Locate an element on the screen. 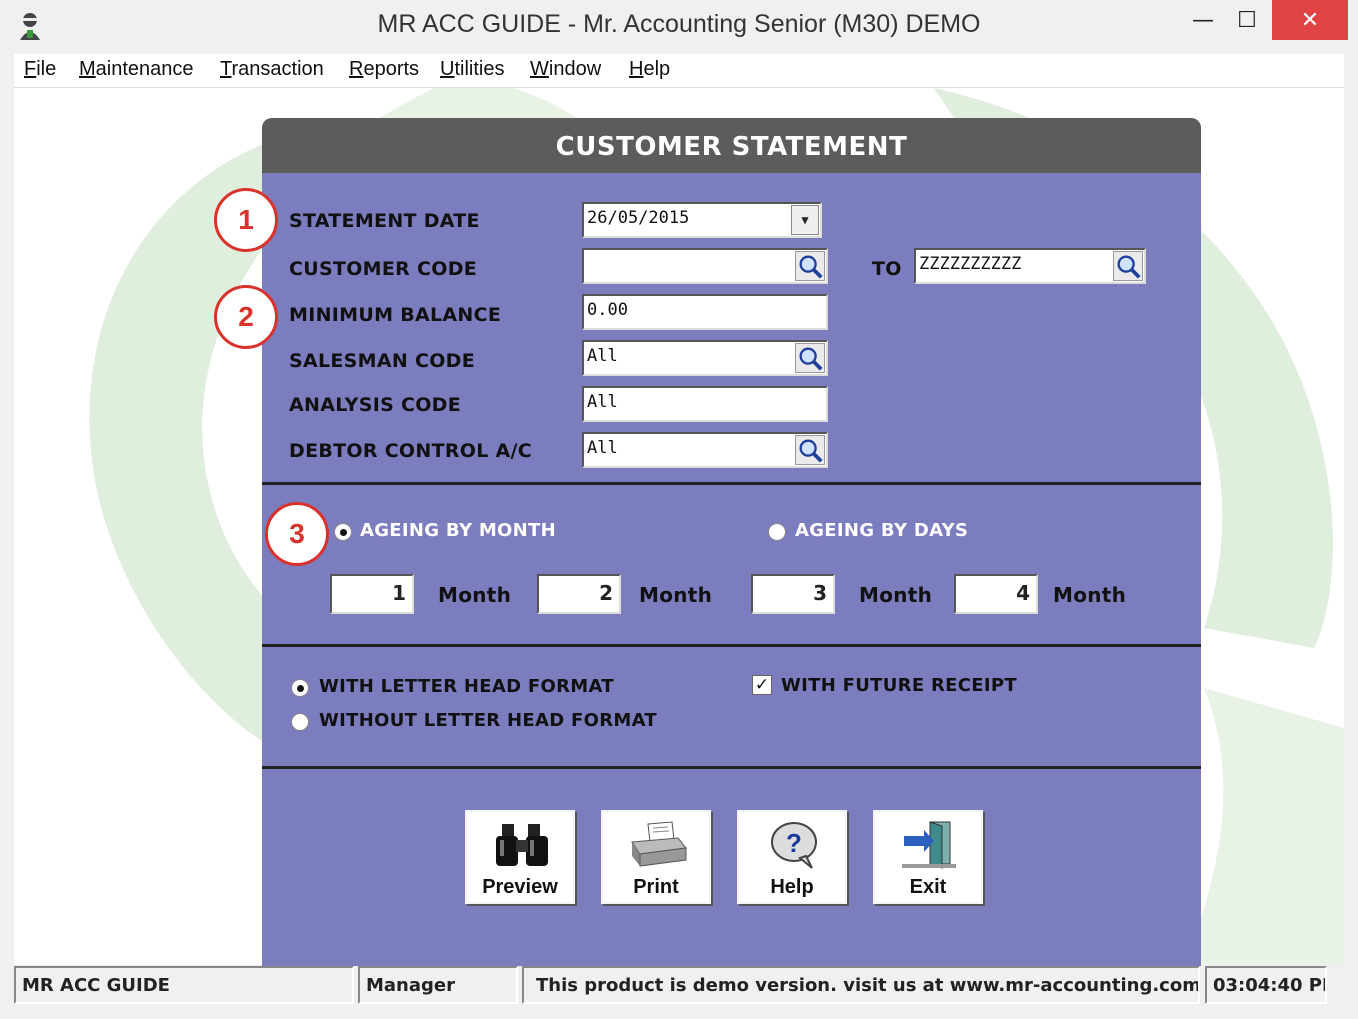 The image size is (1358, 1019). binoculars-icon is located at coordinates (522, 845).